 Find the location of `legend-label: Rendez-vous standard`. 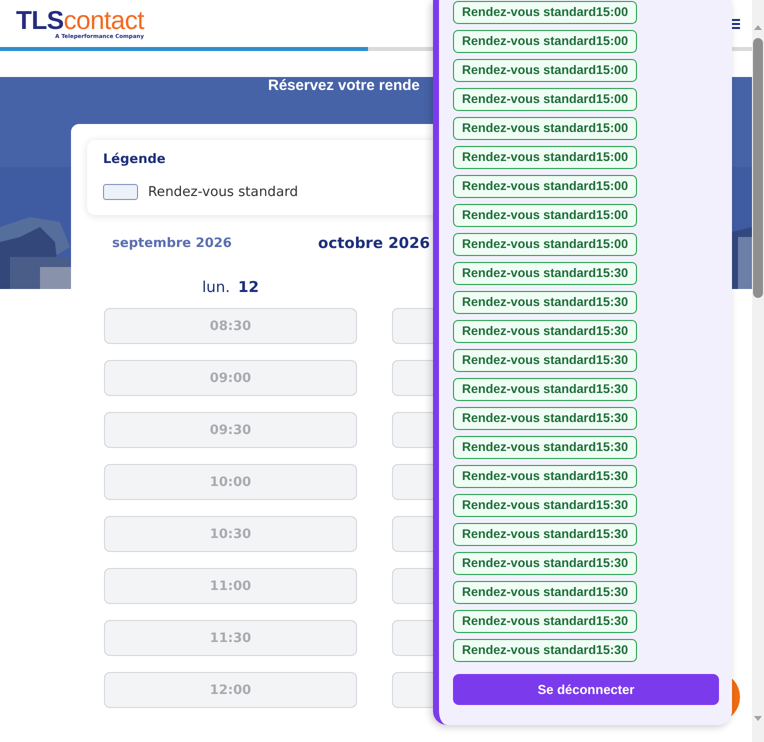

legend-label: Rendez-vous standard is located at coordinates (223, 192).